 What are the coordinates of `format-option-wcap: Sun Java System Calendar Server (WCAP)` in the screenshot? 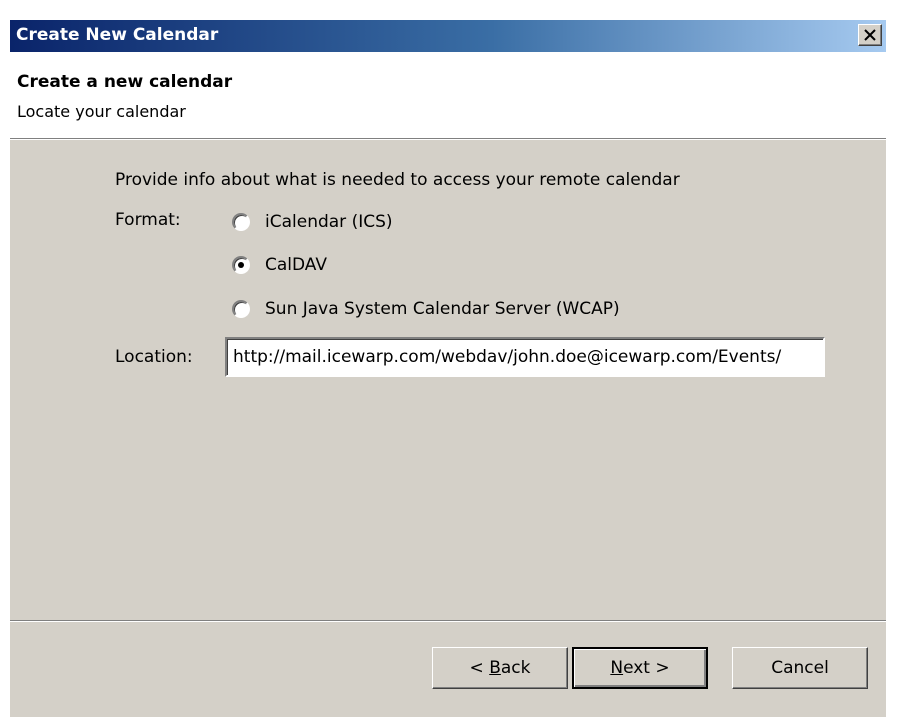 It's located at (426, 309).